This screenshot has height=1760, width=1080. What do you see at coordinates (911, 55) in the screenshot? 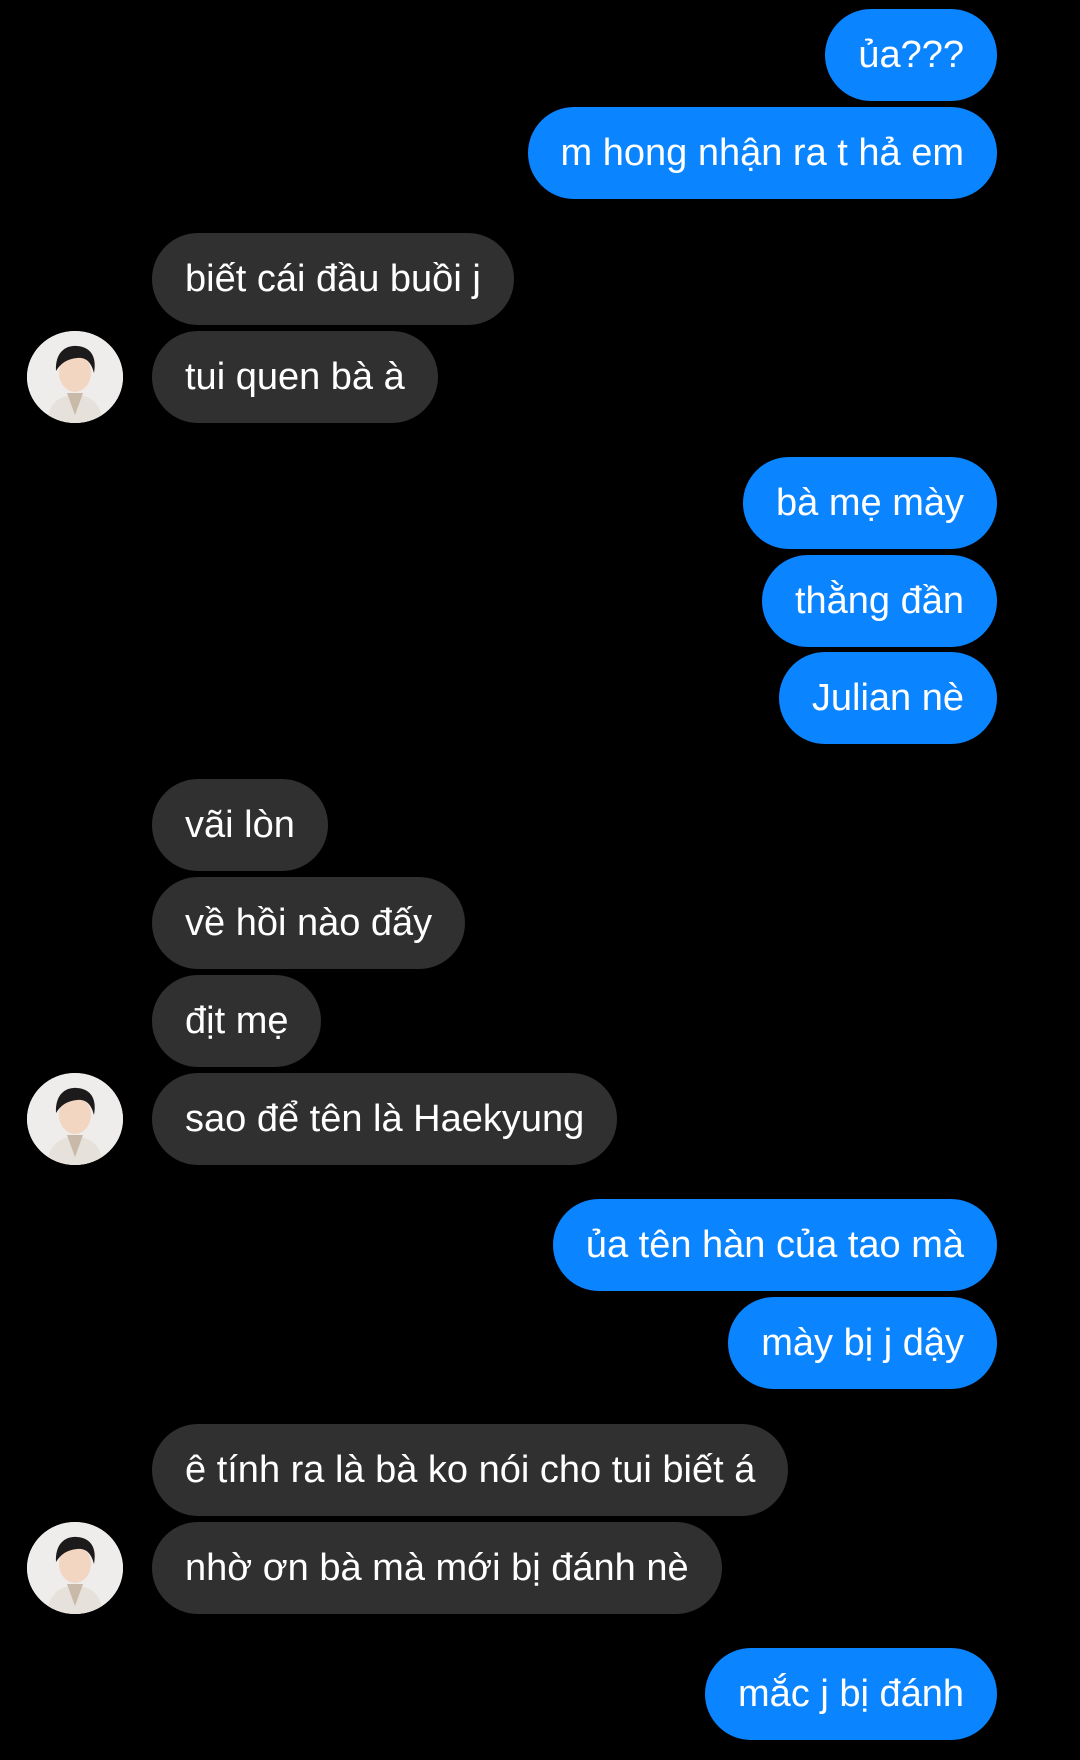
I see `sent-message-bubble: ủa???` at bounding box center [911, 55].